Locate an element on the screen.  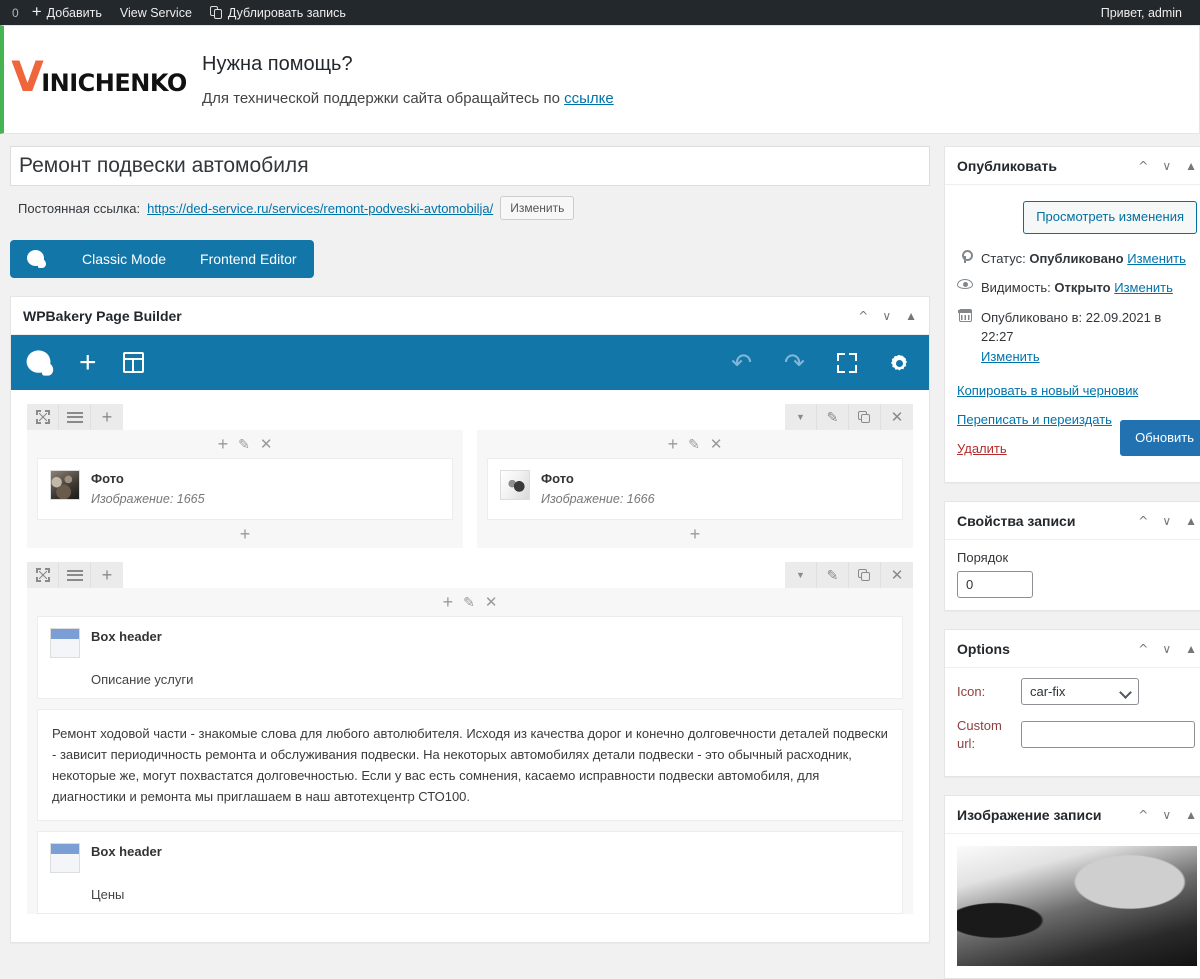
order-label: Порядок is located at coordinates (983, 558).